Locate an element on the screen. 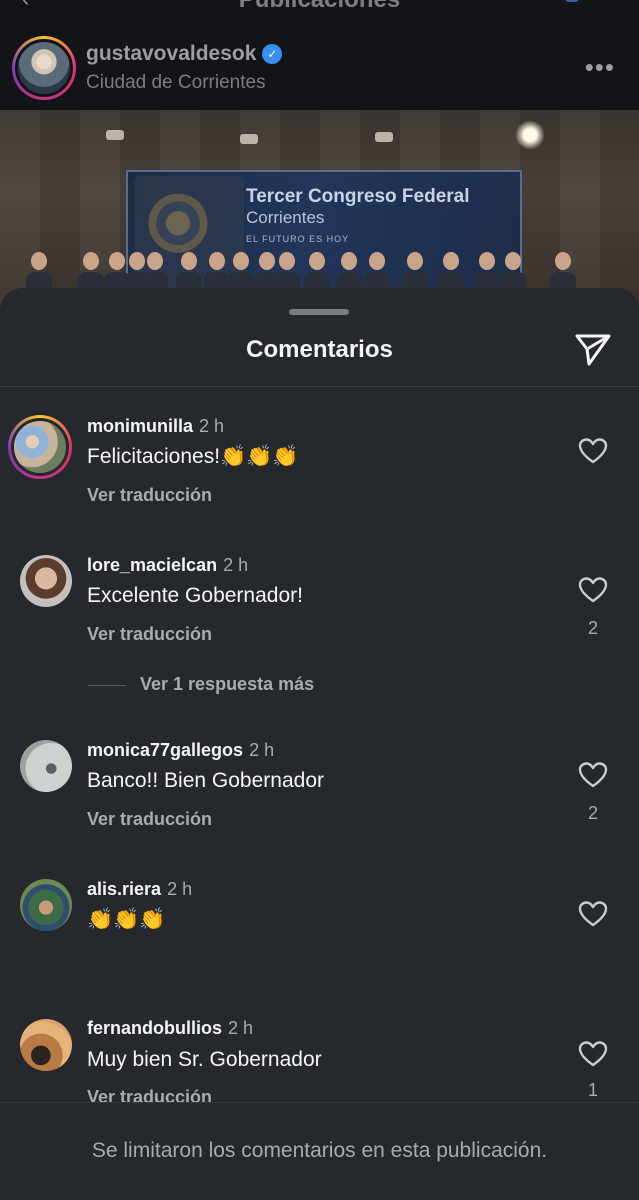 The image size is (639, 1200). comment-header: alis.riera 2 h is located at coordinates (139, 889).